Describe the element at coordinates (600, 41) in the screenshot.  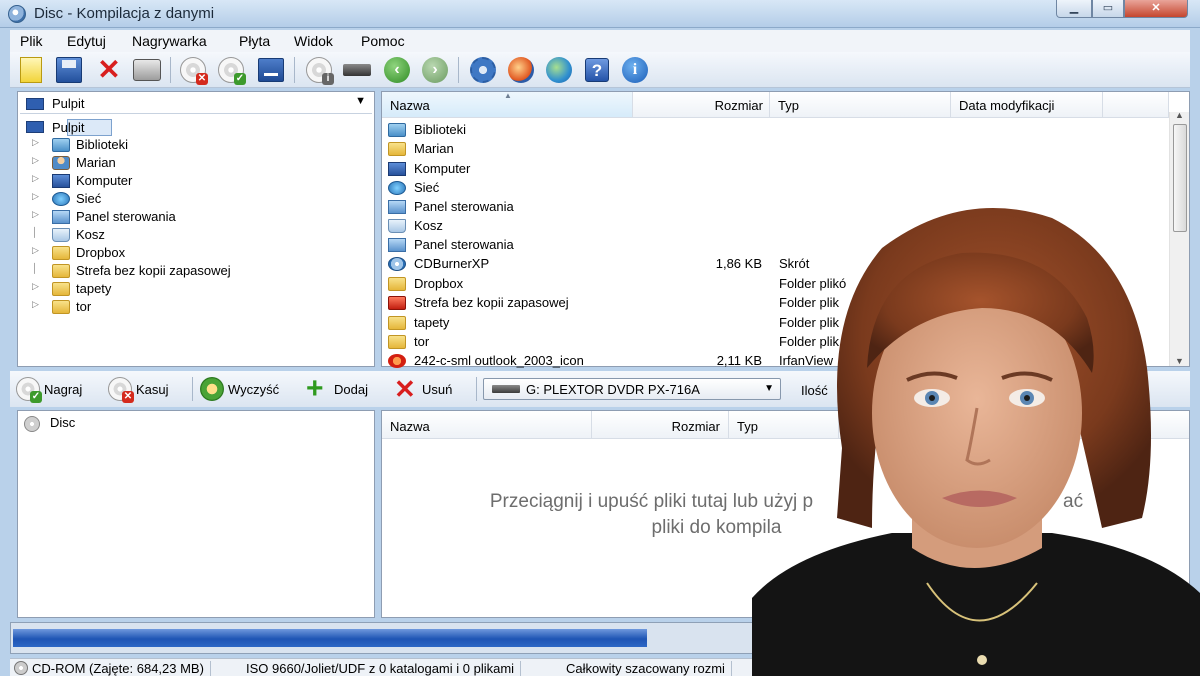
I see `menu-bar: Plik Edytuj Nagrywarka Płyta Widok Pomoc` at that location.